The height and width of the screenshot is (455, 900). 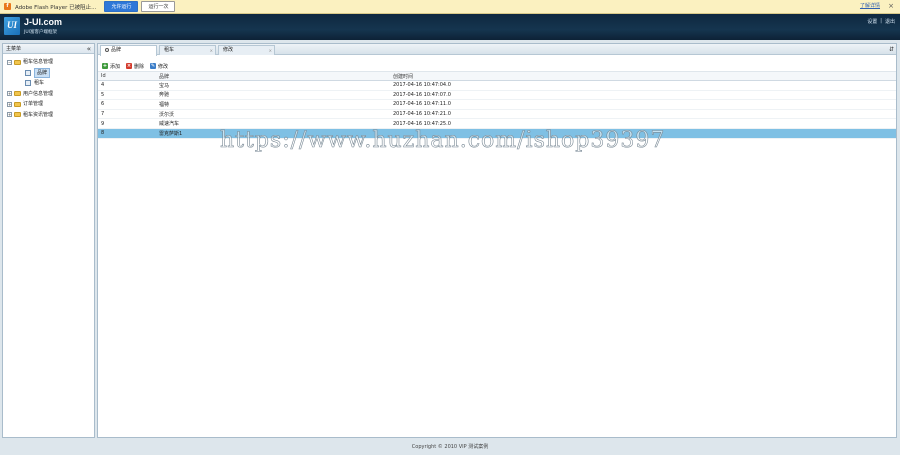 I want to click on tree-node-label: 租车, so click(x=39, y=83).